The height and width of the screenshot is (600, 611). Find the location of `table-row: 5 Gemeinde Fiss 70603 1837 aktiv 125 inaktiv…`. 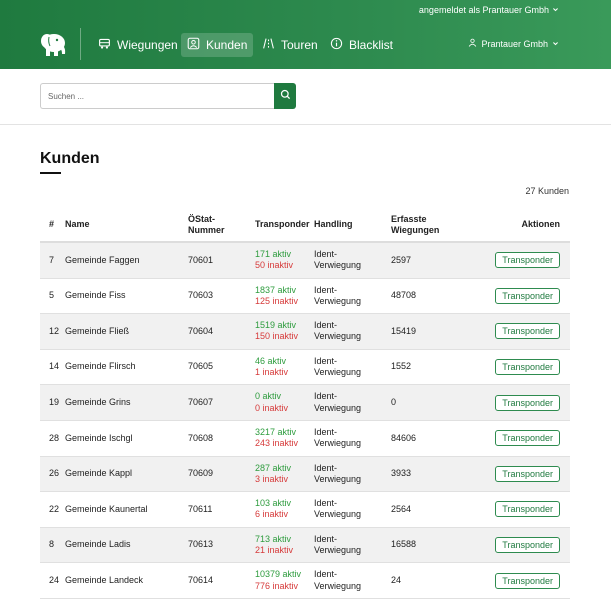

table-row: 5 Gemeinde Fiss 70603 1837 aktiv 125 inaktiv… is located at coordinates (305, 297).